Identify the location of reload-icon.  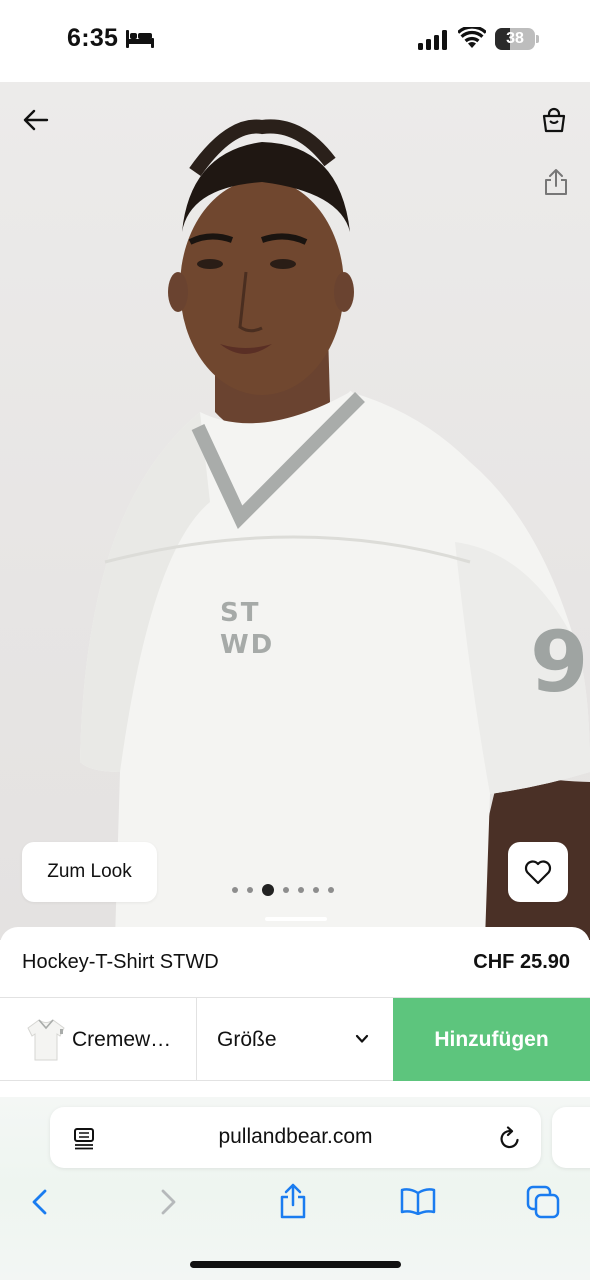
(510, 1138).